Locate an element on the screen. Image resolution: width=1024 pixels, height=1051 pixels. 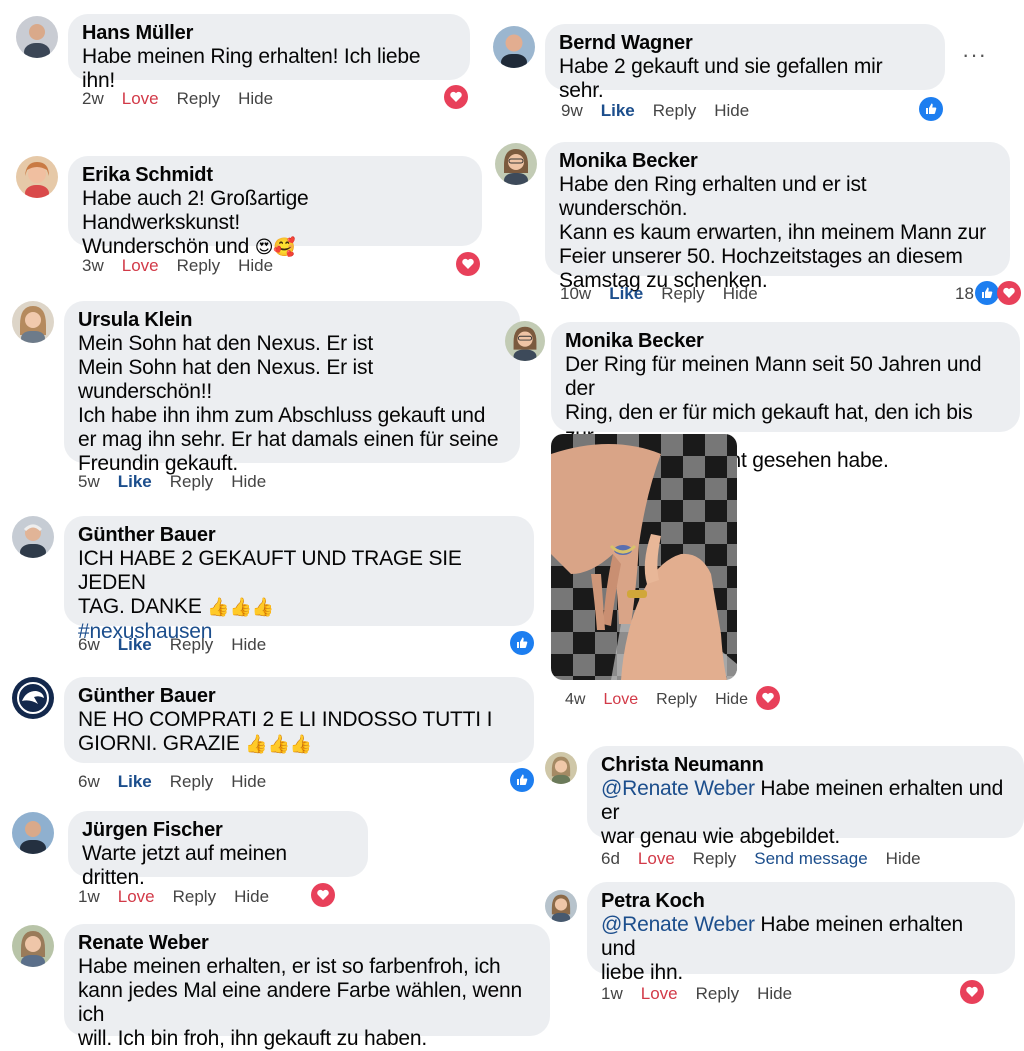
comment-actions: 6w Like Reply Hide is located at coordinates (181, 782).